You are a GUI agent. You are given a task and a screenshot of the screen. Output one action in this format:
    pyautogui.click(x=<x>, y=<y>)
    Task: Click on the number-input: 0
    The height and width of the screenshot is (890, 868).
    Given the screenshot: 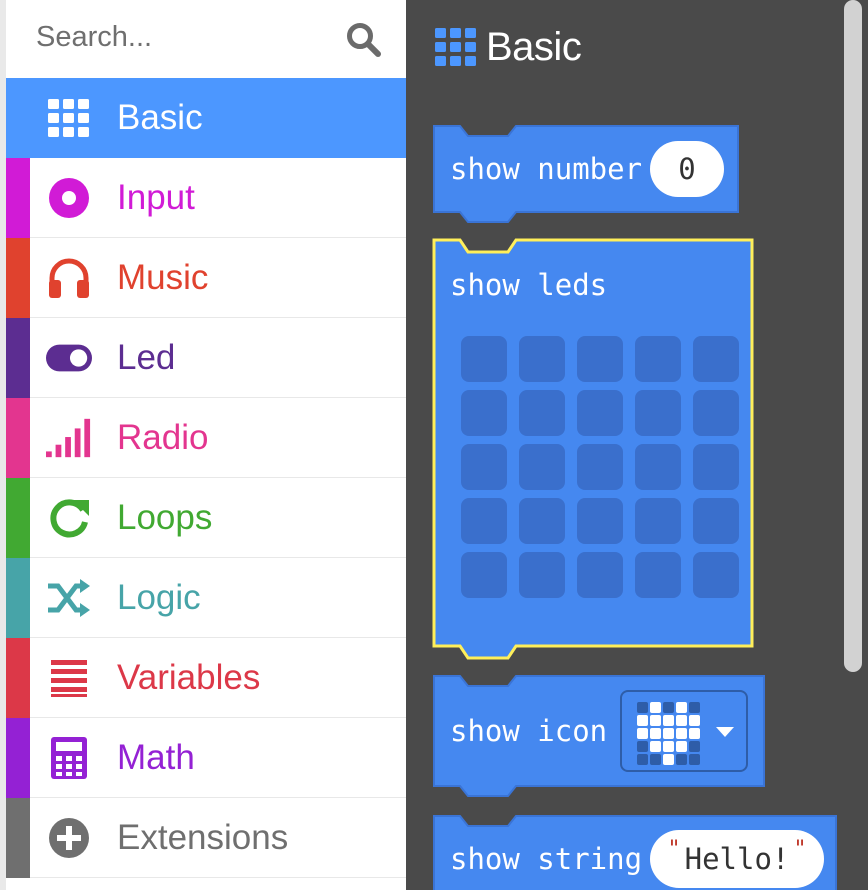 What is the action you would take?
    pyautogui.click(x=687, y=169)
    